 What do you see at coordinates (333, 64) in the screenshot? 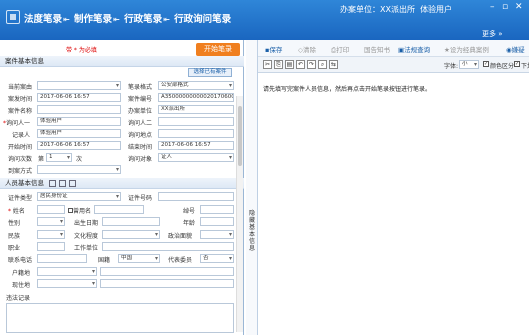
I see `replace-icon: ⇆` at bounding box center [333, 64].